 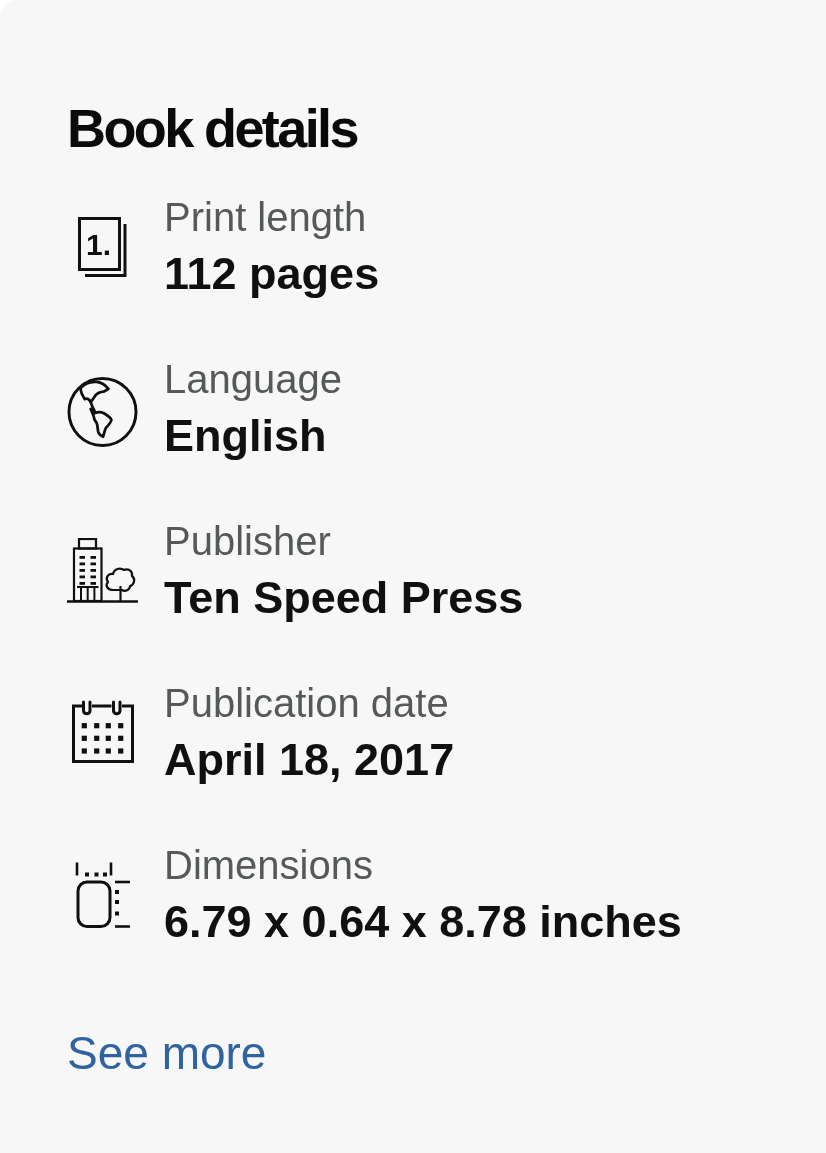 What do you see at coordinates (247, 541) in the screenshot?
I see `detail-label: Publisher` at bounding box center [247, 541].